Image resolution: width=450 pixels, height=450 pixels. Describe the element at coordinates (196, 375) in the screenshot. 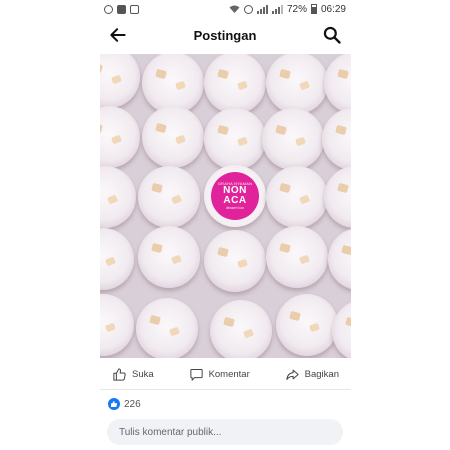

I see `comment-icon` at that location.